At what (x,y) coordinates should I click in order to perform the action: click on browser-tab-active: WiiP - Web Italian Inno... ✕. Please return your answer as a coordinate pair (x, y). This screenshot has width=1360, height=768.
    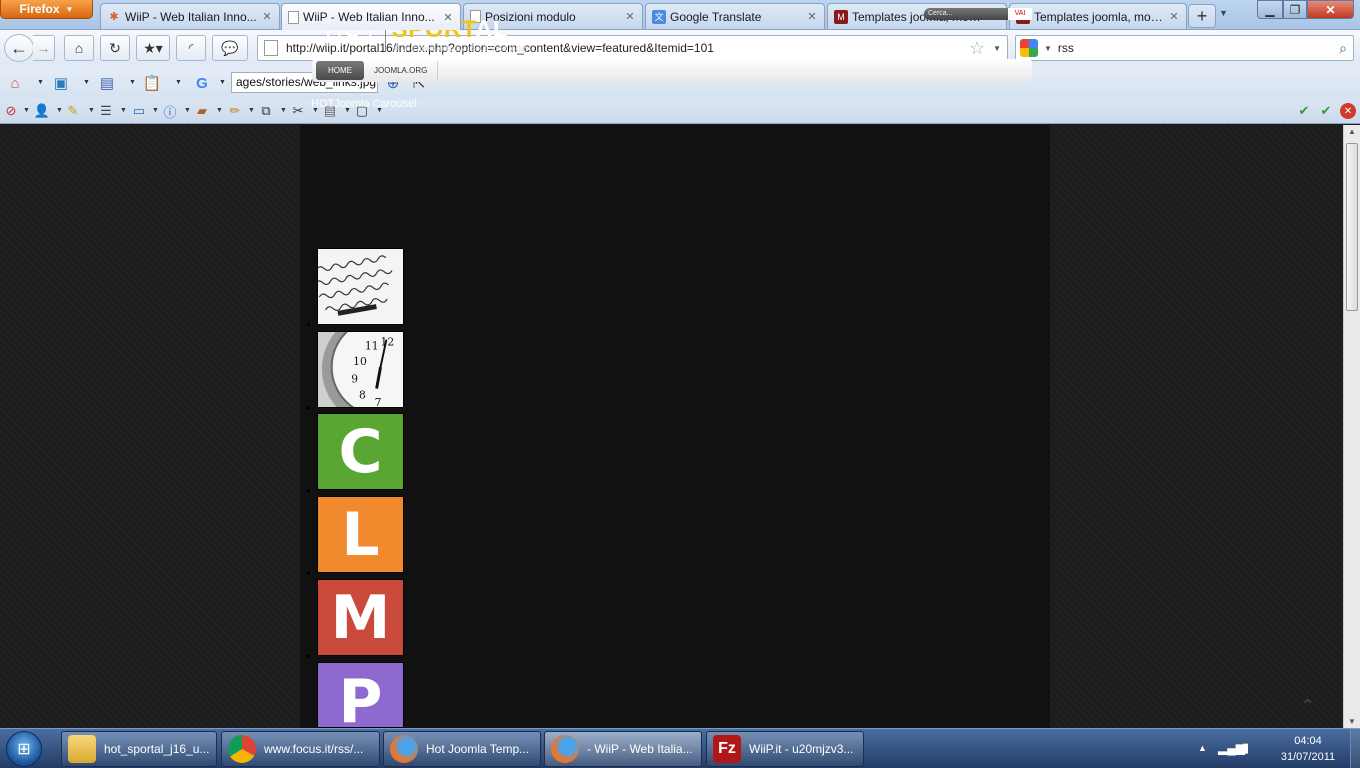
    Looking at the image, I should click on (371, 16).